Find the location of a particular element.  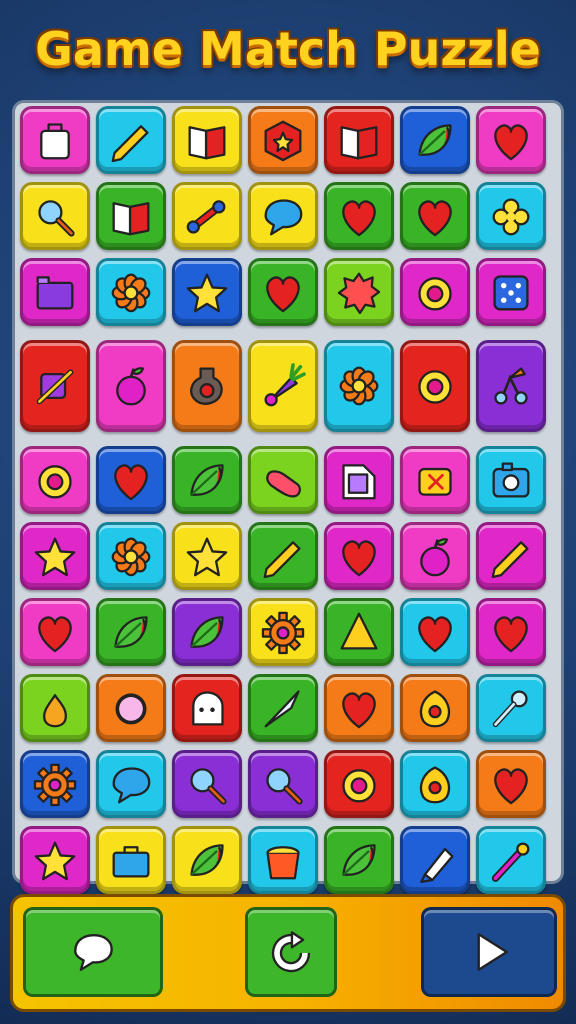

play-icon is located at coordinates (492, 952).